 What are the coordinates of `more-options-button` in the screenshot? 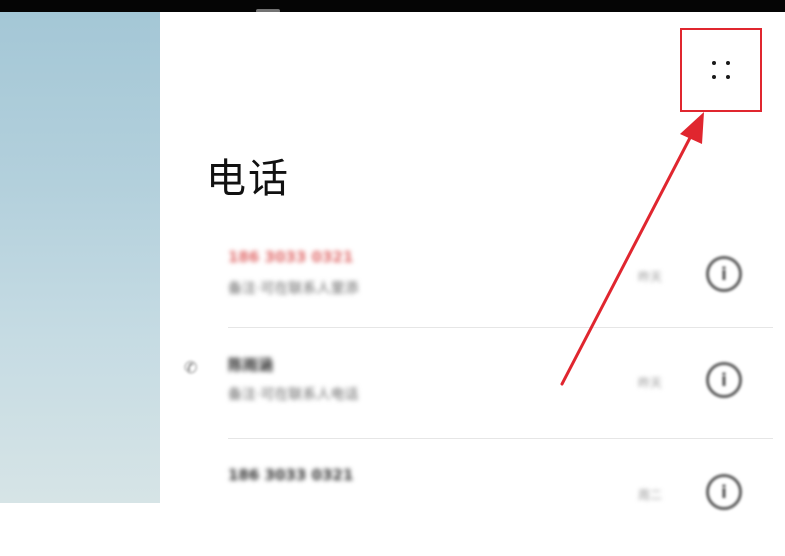 It's located at (721, 70).